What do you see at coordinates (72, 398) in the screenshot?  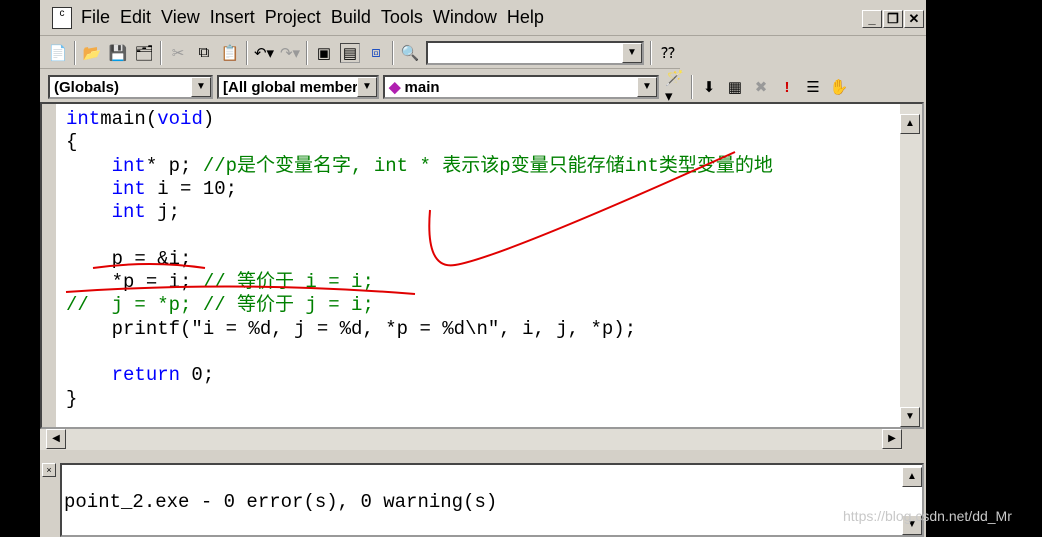 I see `code-text: }` at bounding box center [72, 398].